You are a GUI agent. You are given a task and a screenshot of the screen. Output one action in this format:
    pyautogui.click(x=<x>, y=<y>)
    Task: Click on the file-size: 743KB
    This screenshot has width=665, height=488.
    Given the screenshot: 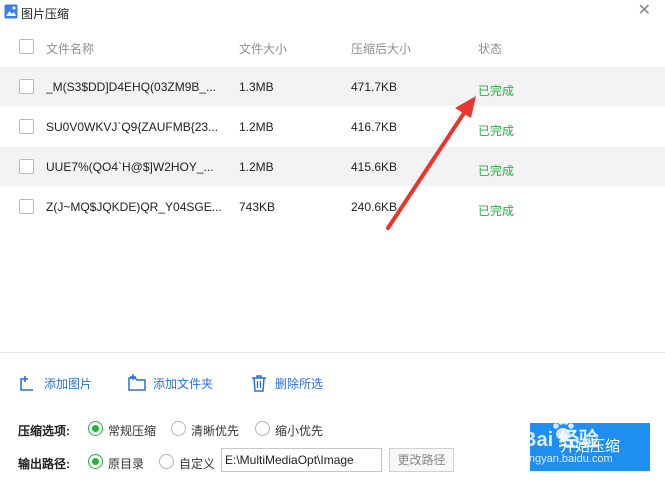 What is the action you would take?
    pyautogui.click(x=257, y=207)
    